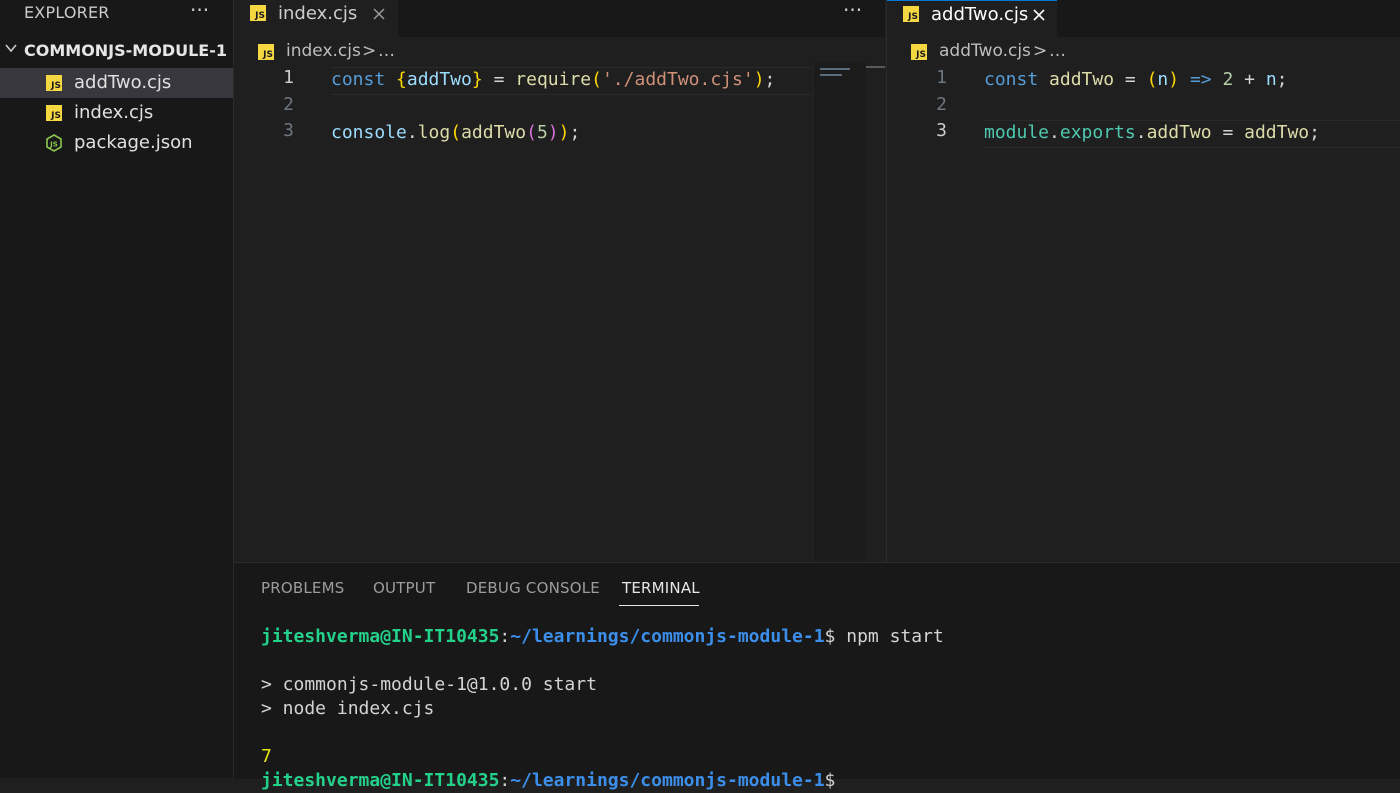 Image resolution: width=1400 pixels, height=793 pixels. What do you see at coordinates (659, 605) in the screenshot?
I see `active-tab-indicator` at bounding box center [659, 605].